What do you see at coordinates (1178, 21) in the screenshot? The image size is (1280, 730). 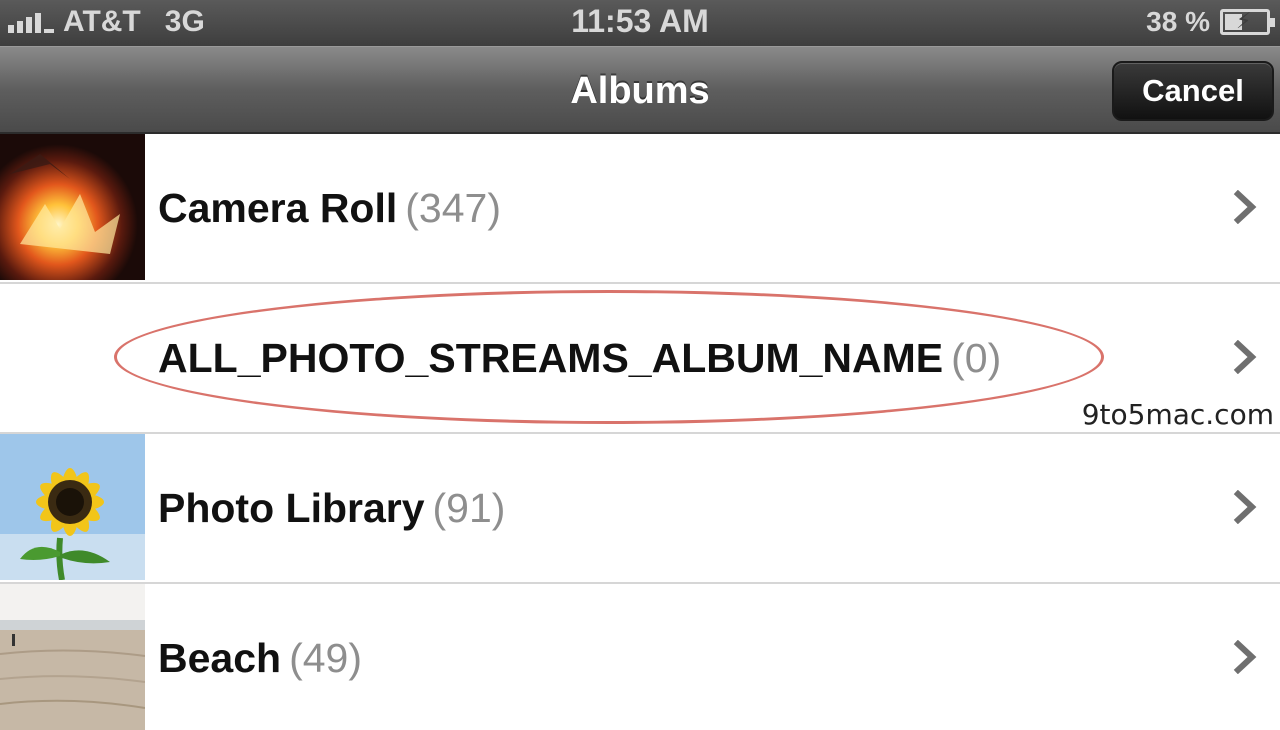 I see `battery-percent: 38 %` at bounding box center [1178, 21].